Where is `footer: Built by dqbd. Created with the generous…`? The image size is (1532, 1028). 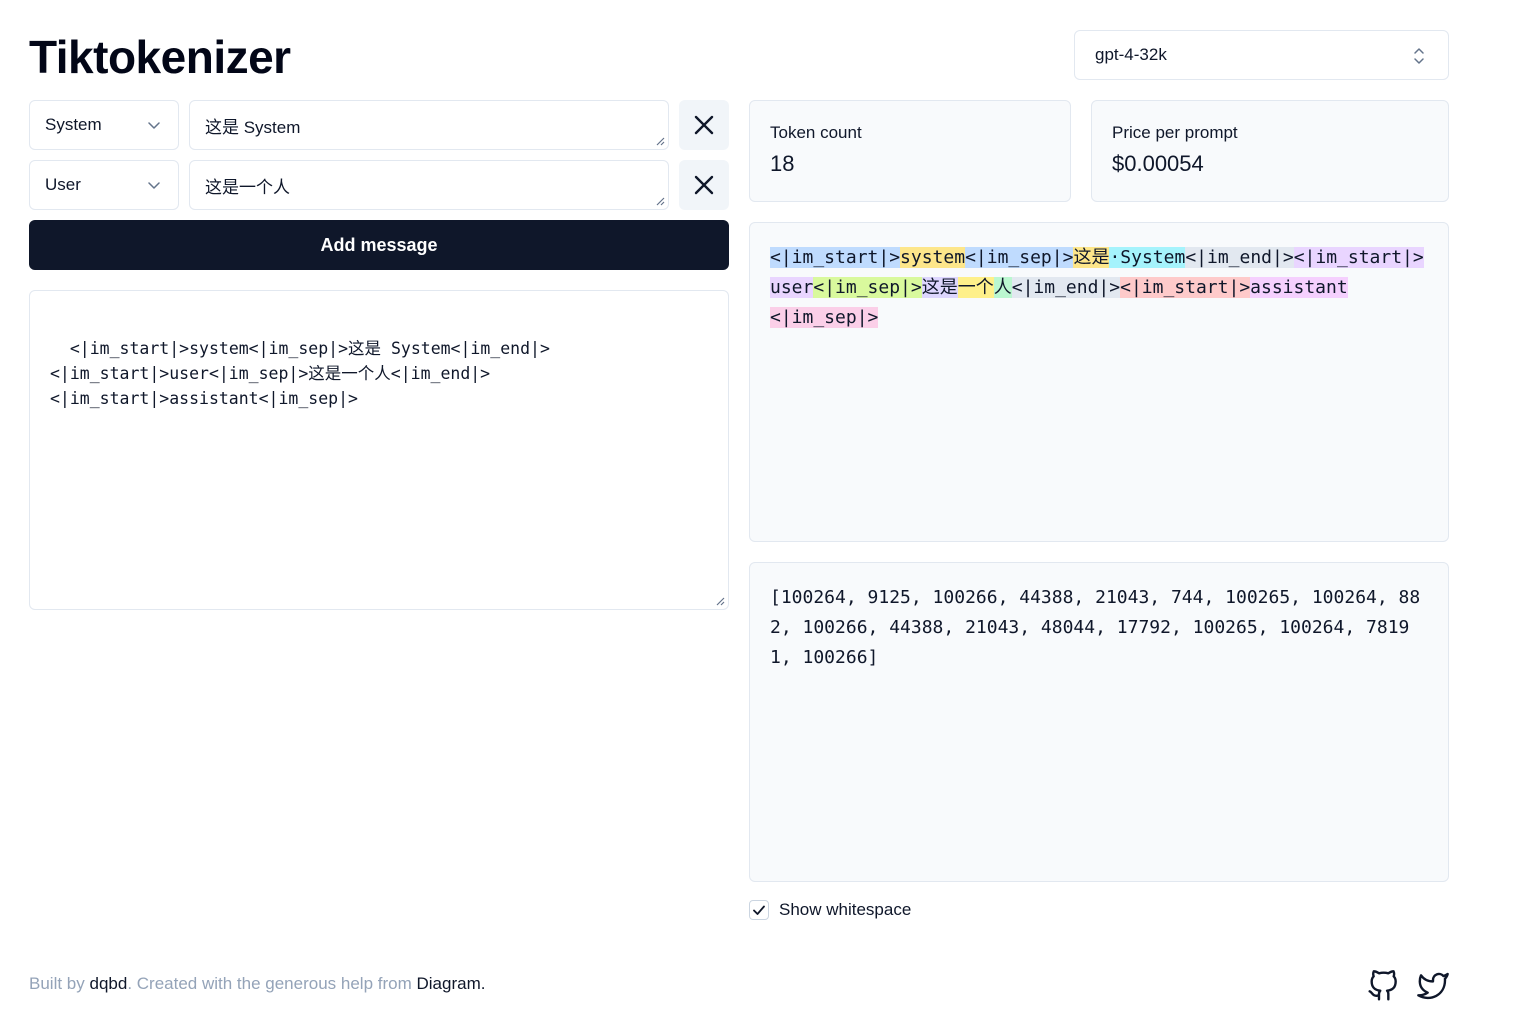
footer: Built by dqbd. Created with the generous… is located at coordinates (257, 984).